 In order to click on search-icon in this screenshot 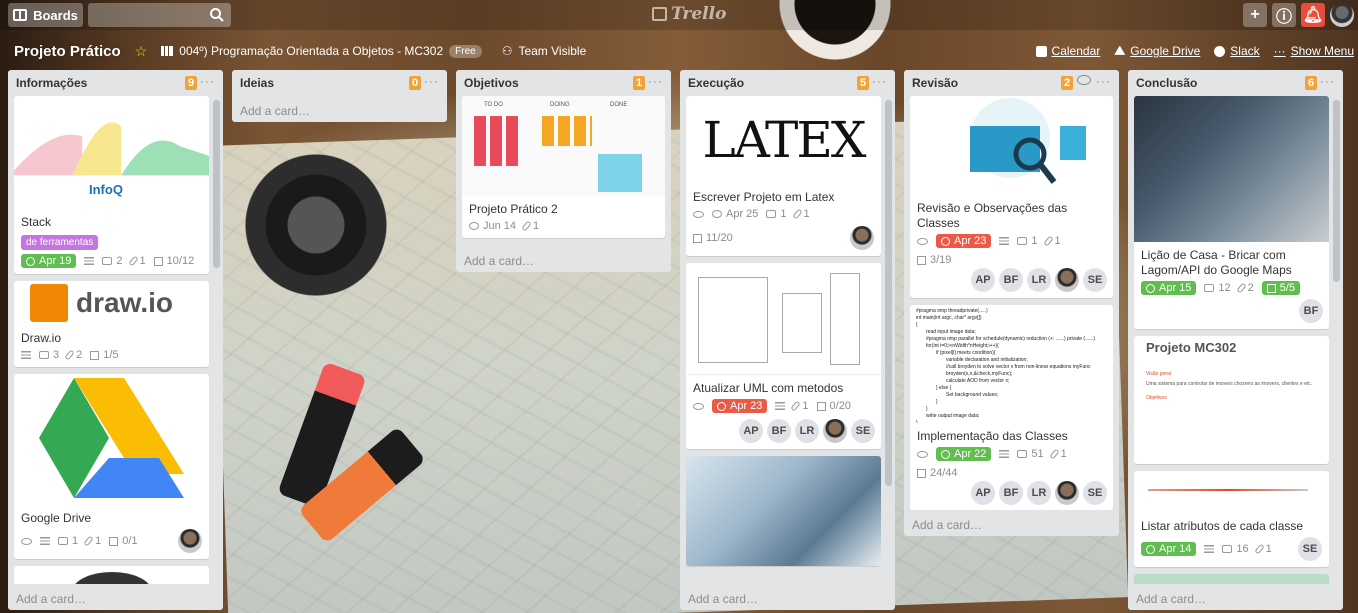, I will do `click(217, 15)`.